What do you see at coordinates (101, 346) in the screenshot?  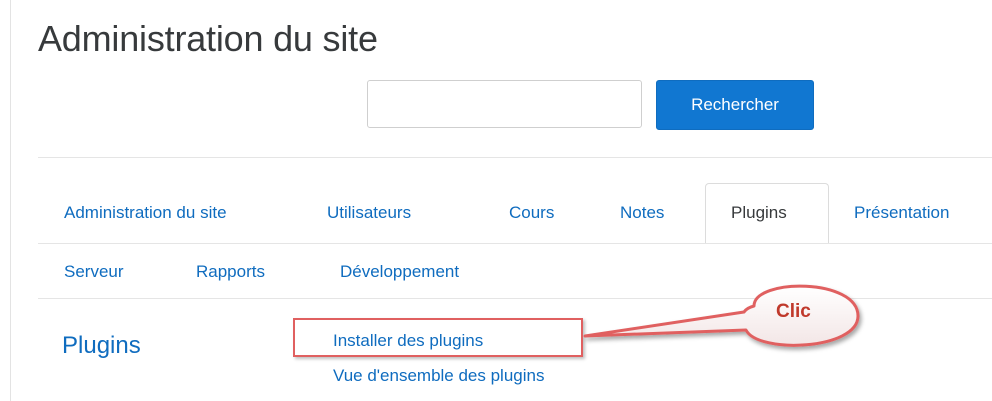 I see `section-heading-plugins: Plugins` at bounding box center [101, 346].